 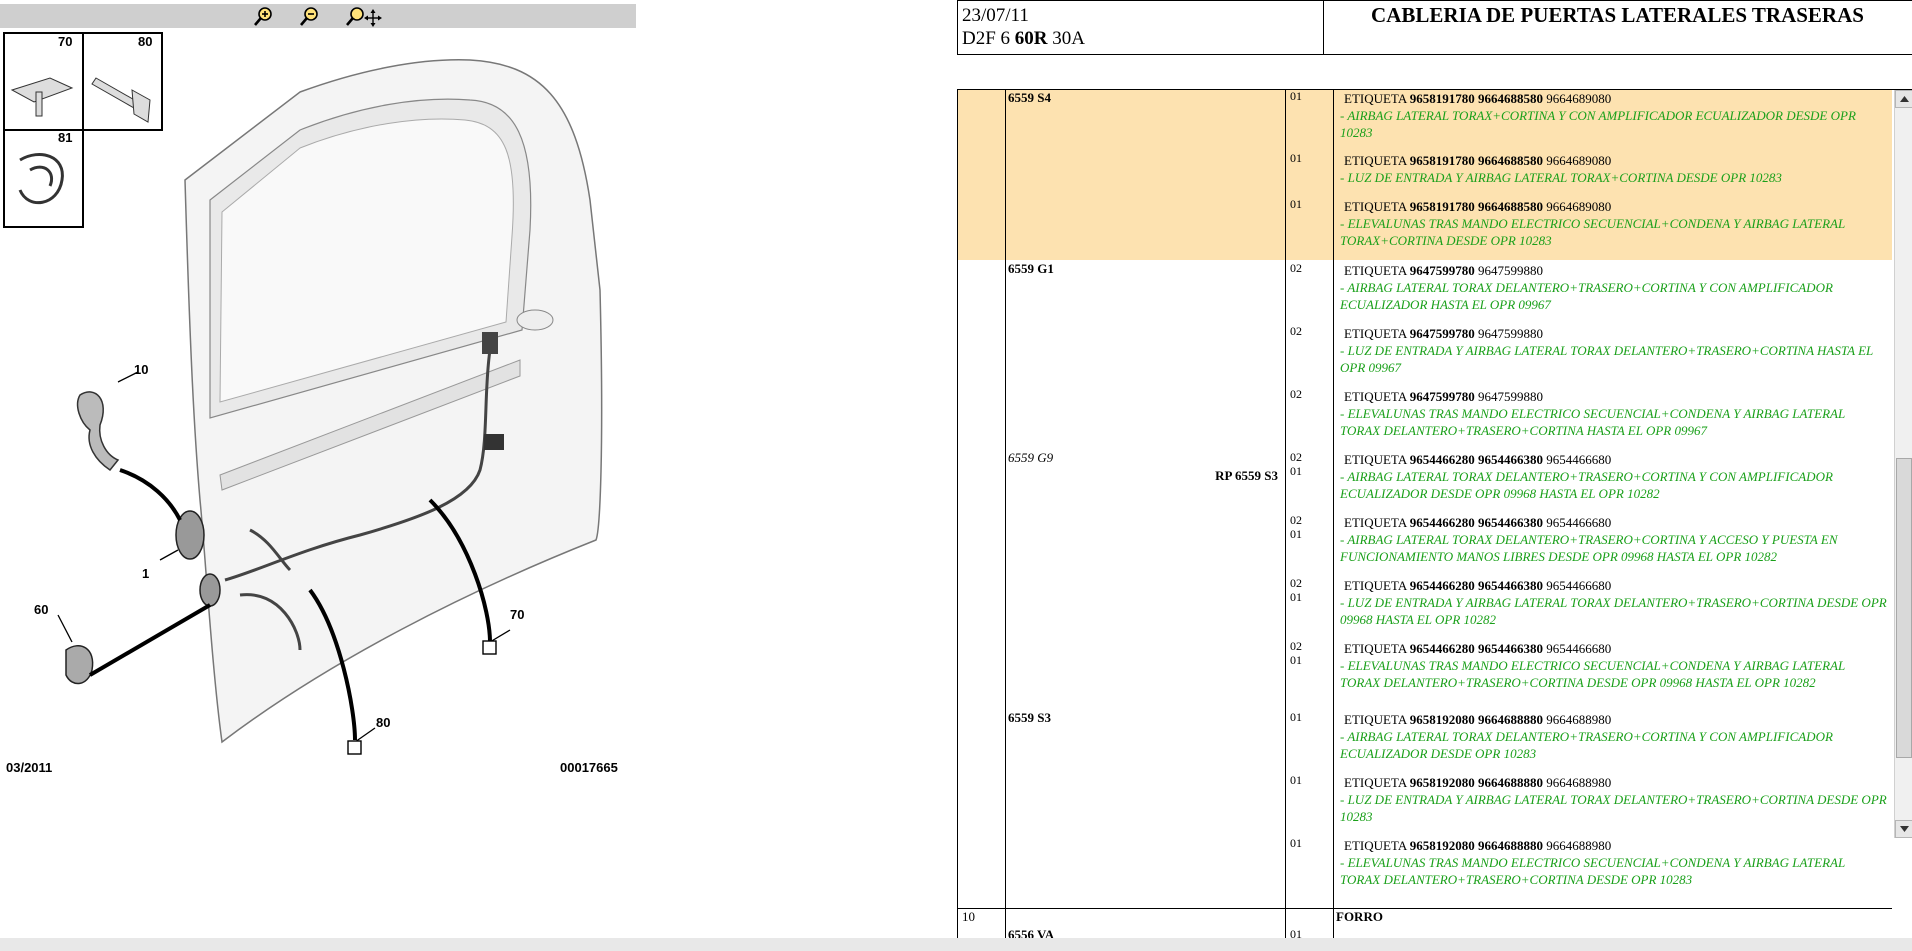 I want to click on part-code: 6559 S3, so click(x=1029, y=717).